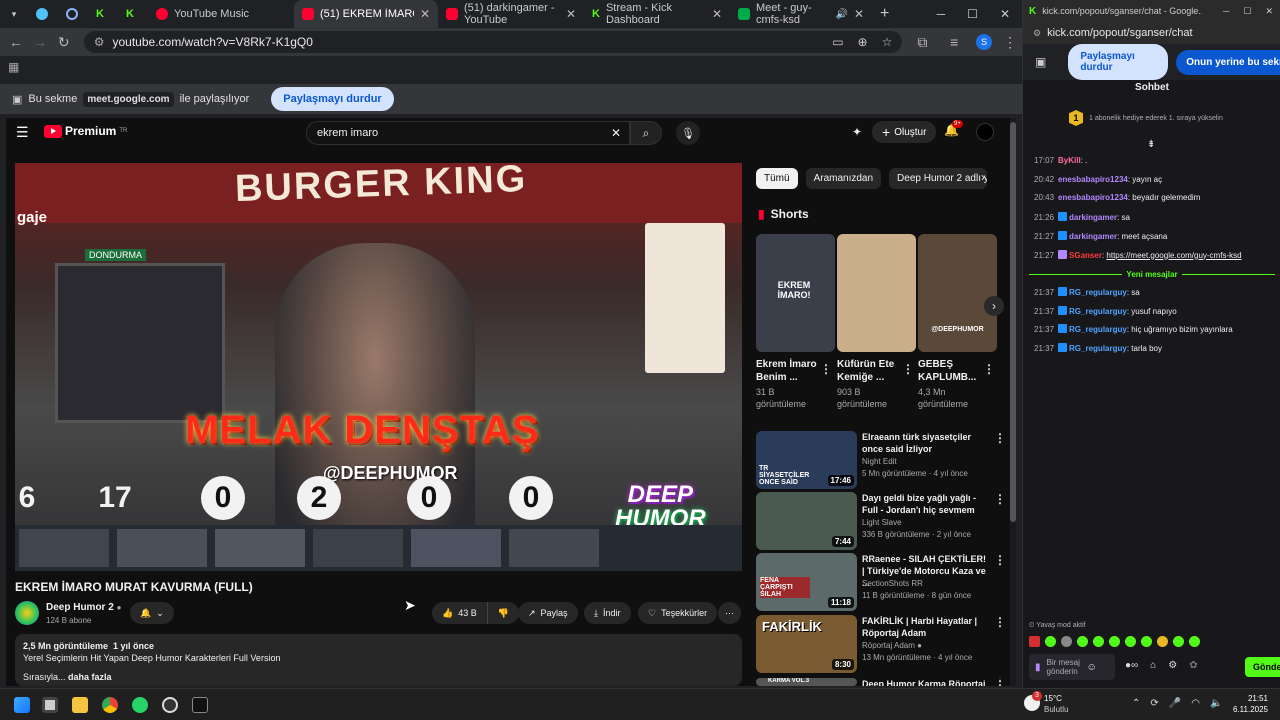 This screenshot has height=720, width=1280. I want to click on start-windows-icon, so click(22, 705).